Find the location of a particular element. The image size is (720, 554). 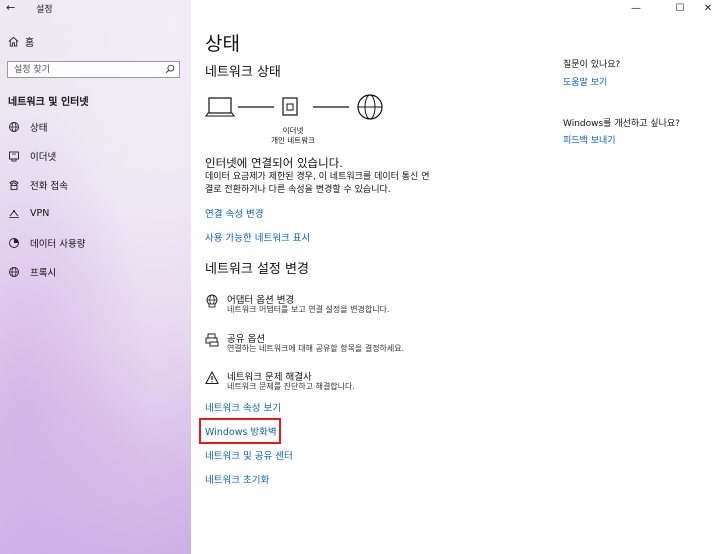

internet-globe-icon is located at coordinates (370, 107).